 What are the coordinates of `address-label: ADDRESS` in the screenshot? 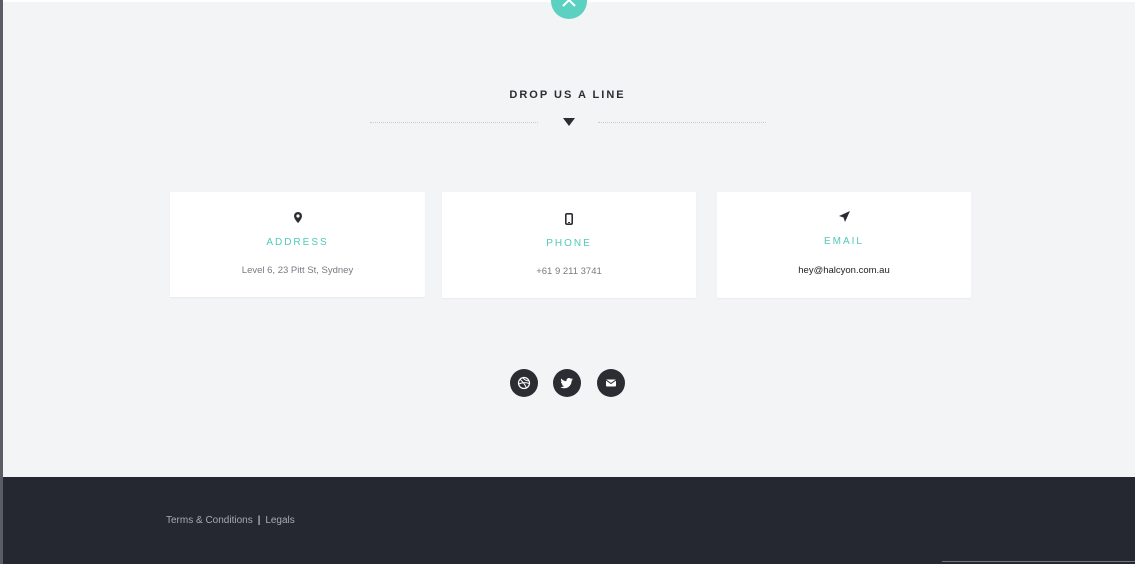 It's located at (297, 242).